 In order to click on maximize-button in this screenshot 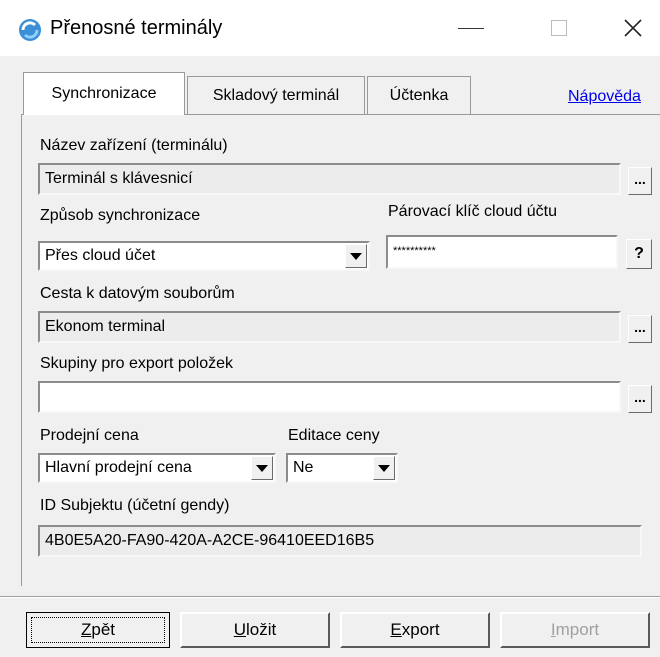, I will do `click(559, 28)`.